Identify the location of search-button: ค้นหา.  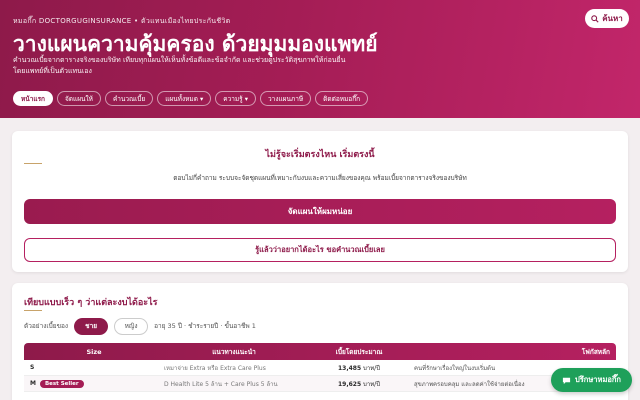
(607, 18).